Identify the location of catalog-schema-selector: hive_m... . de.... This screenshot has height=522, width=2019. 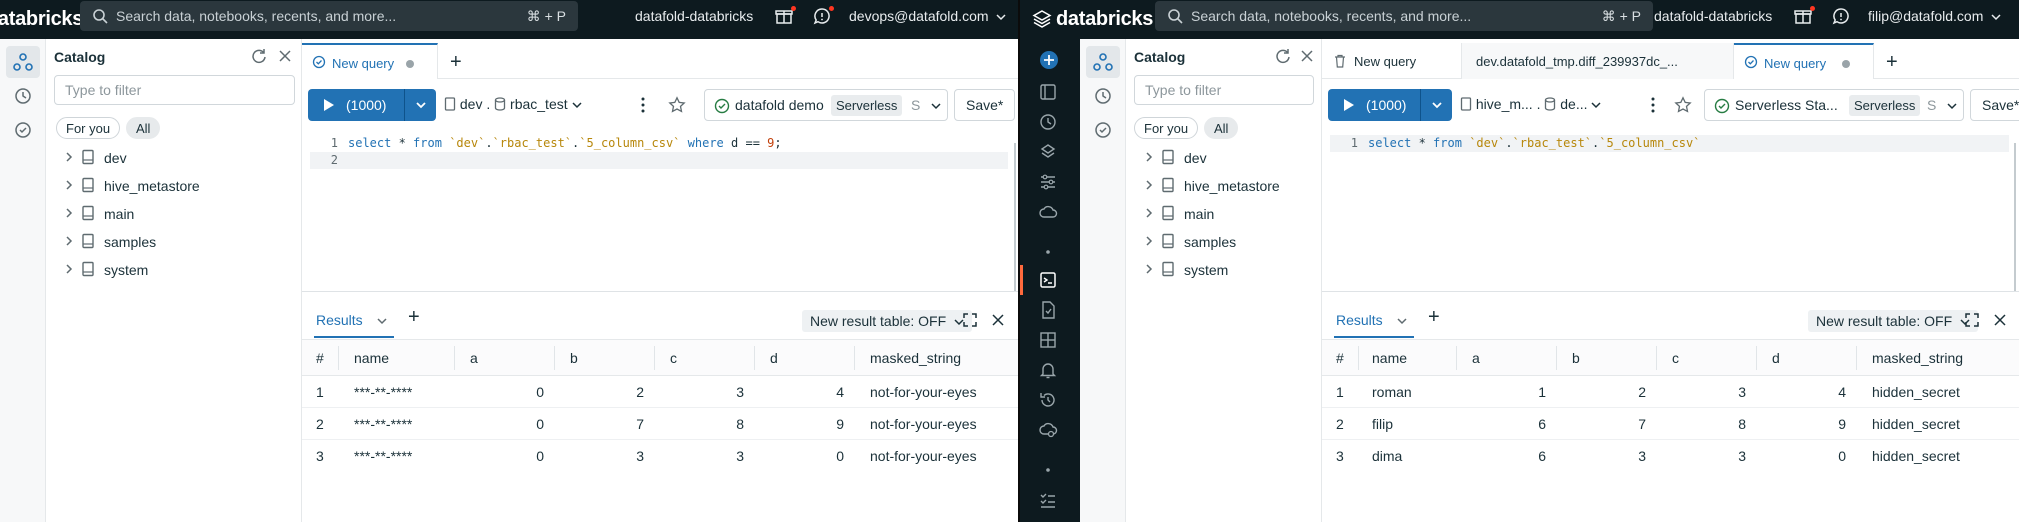
(1530, 104).